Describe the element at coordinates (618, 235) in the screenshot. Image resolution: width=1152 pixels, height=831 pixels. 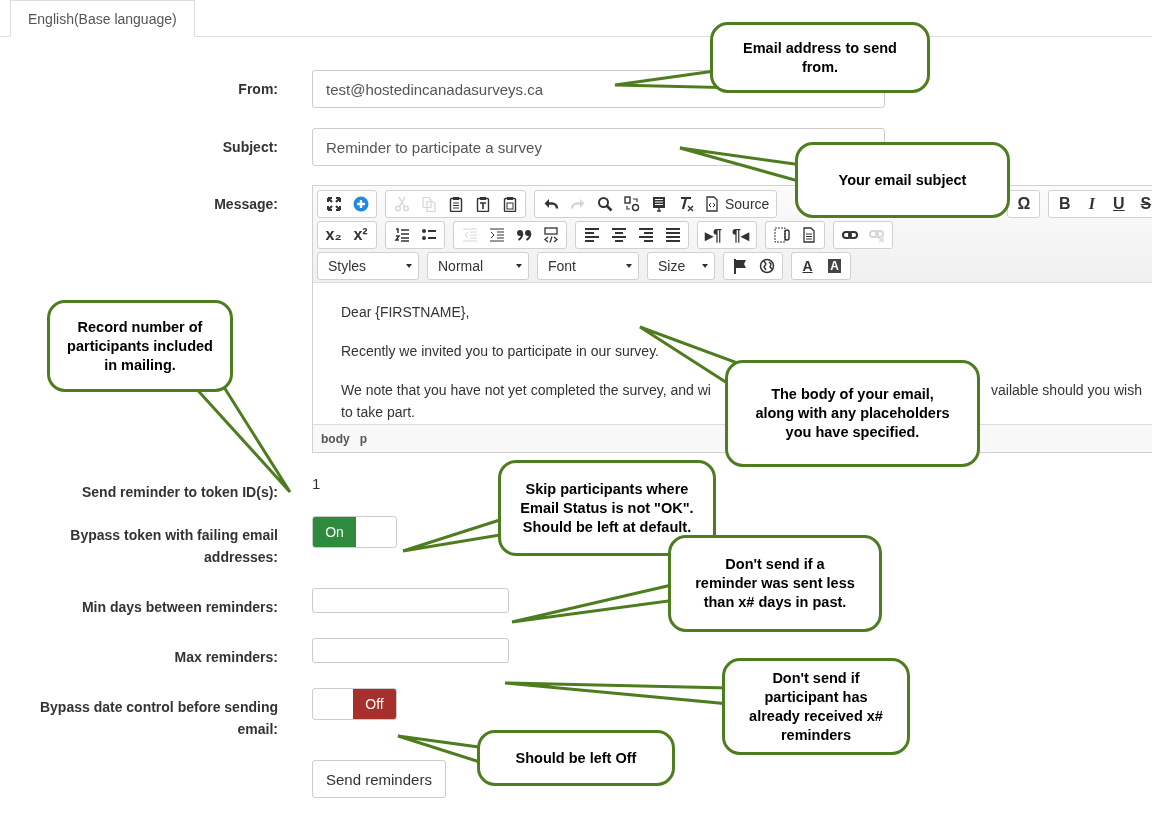
I see `align-center-icon` at that location.